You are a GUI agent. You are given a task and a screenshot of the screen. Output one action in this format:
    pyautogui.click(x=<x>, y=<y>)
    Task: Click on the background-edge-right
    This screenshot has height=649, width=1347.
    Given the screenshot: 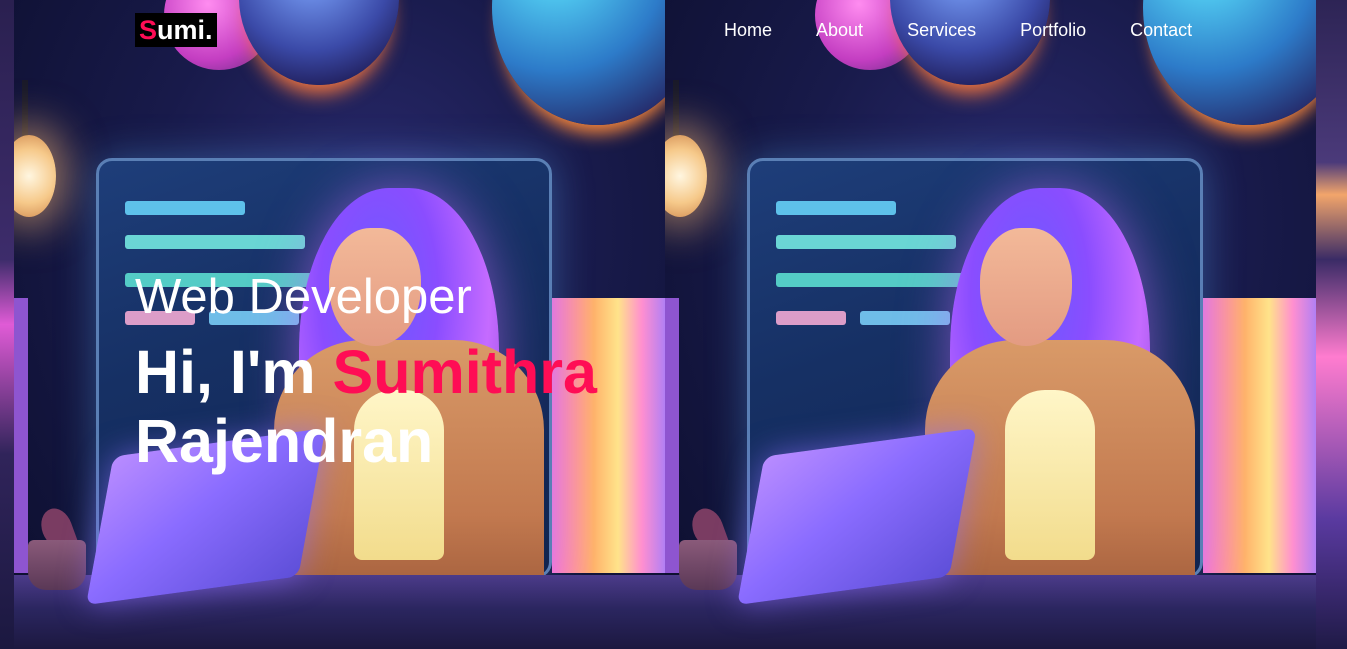 What is the action you would take?
    pyautogui.click(x=1331, y=324)
    